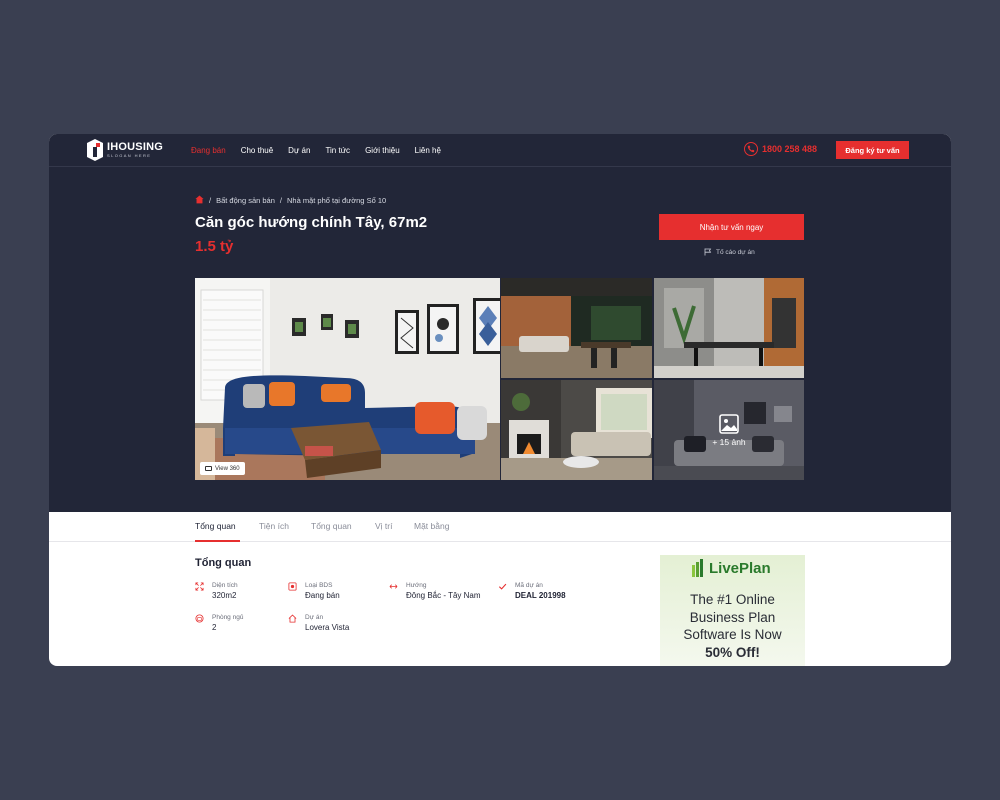 This screenshot has width=1000, height=800. Describe the element at coordinates (729, 423) in the screenshot. I see `image-icon` at that location.